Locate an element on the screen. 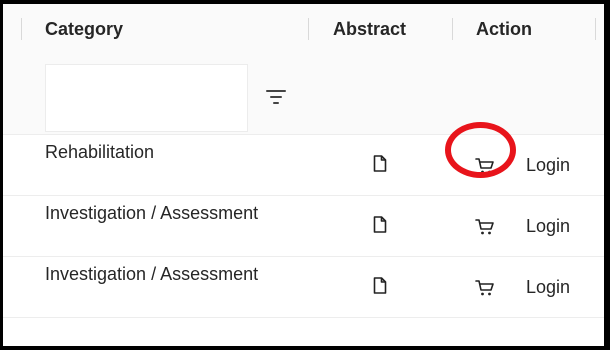  category-filter-input is located at coordinates (146, 98).